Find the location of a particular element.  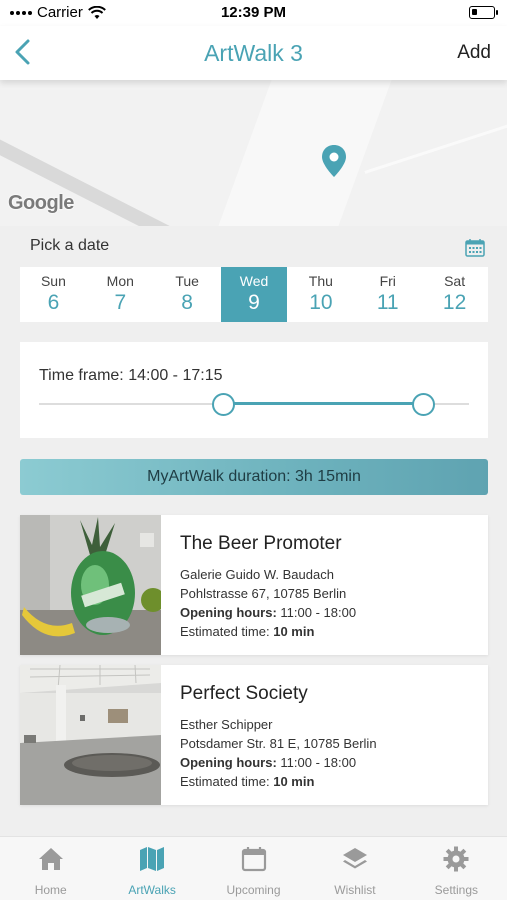

tab-wishlist: Wishlist is located at coordinates (354, 868).